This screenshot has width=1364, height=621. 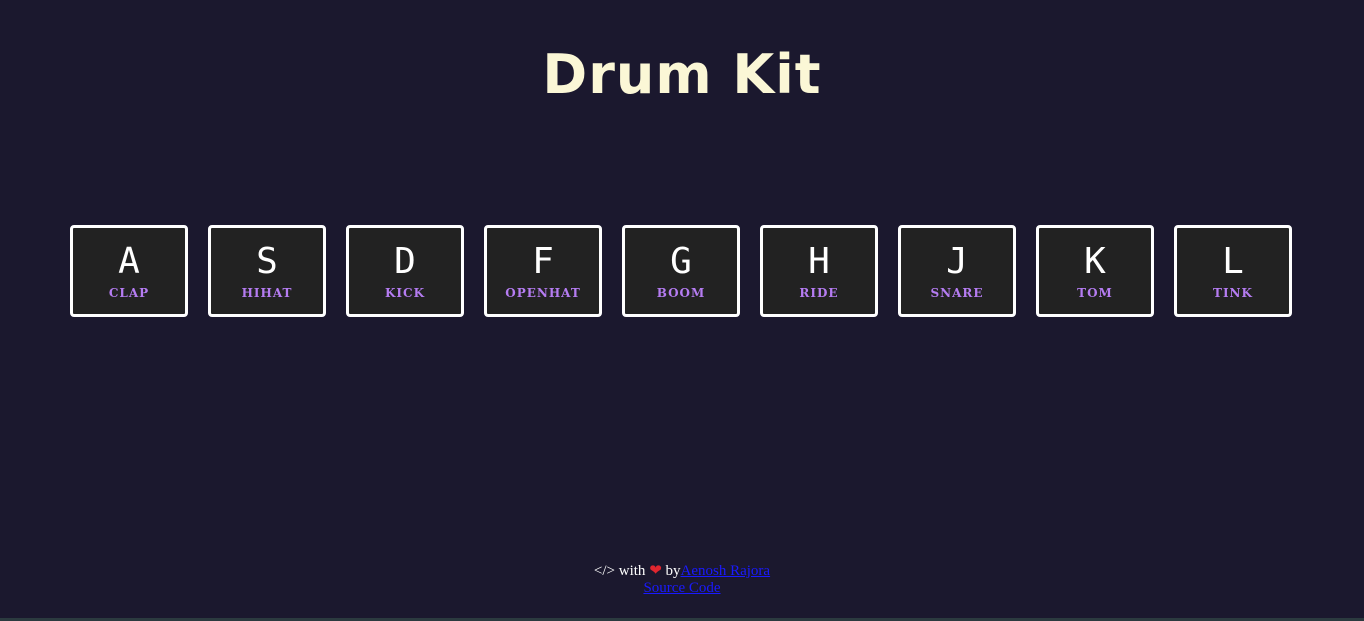 I want to click on with-text: with, so click(x=632, y=571).